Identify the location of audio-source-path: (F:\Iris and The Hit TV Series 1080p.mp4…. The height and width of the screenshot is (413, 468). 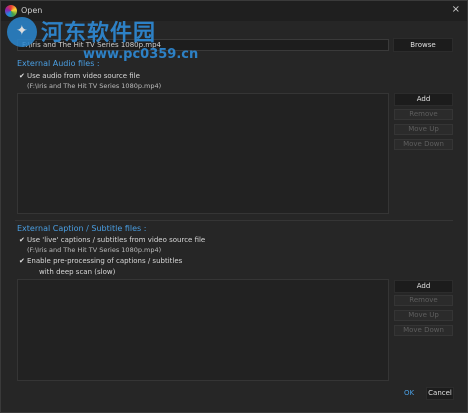
(94, 86).